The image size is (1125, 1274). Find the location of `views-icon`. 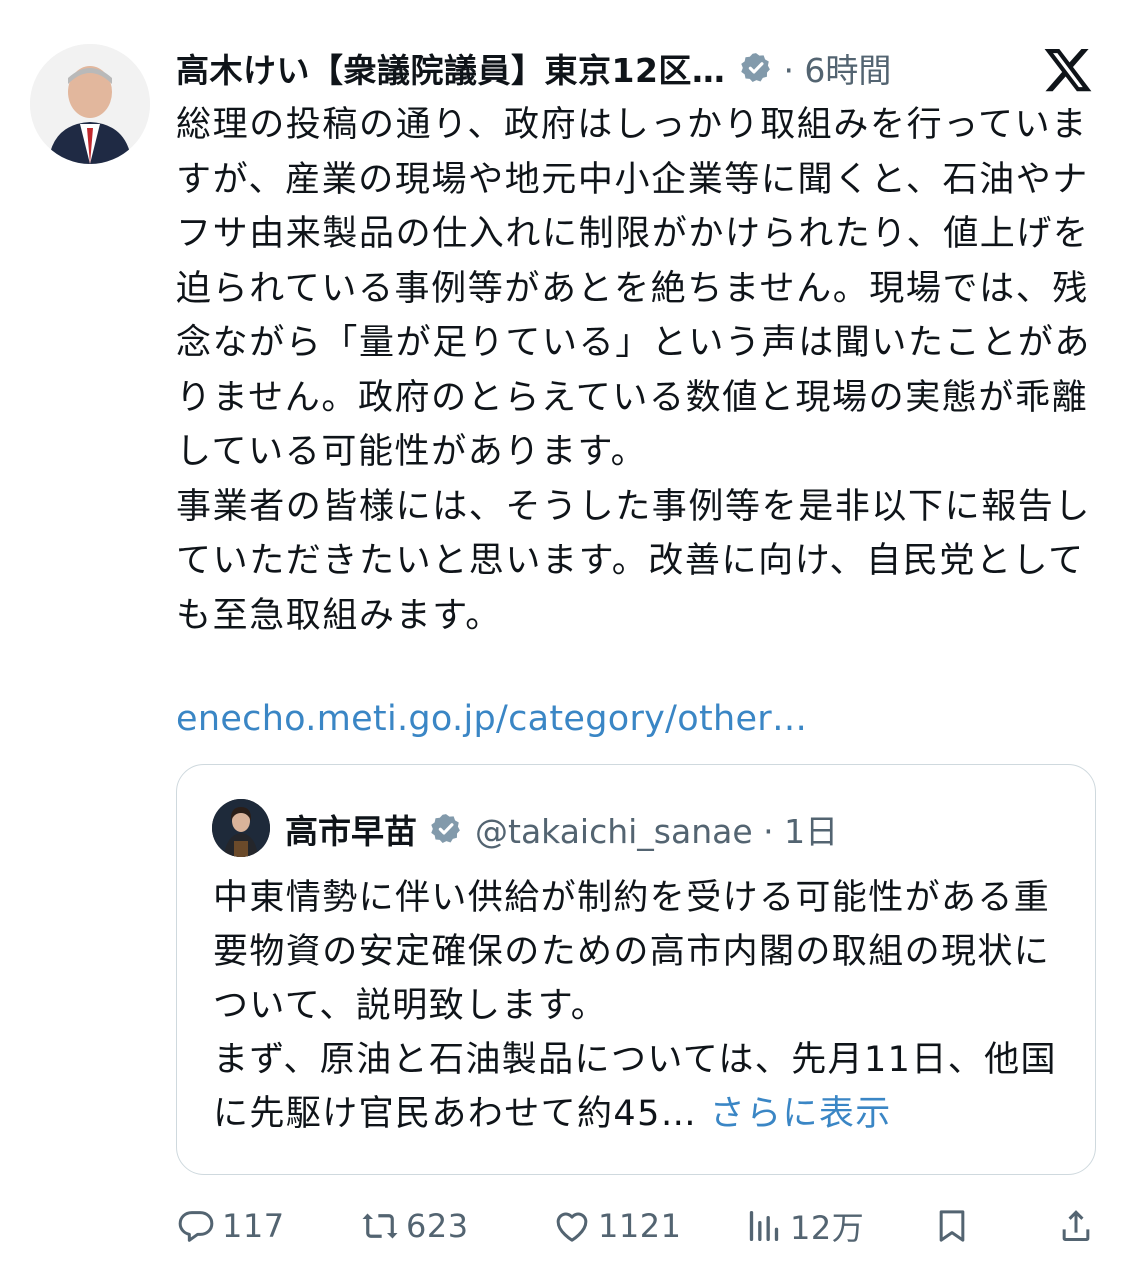

views-icon is located at coordinates (764, 1226).